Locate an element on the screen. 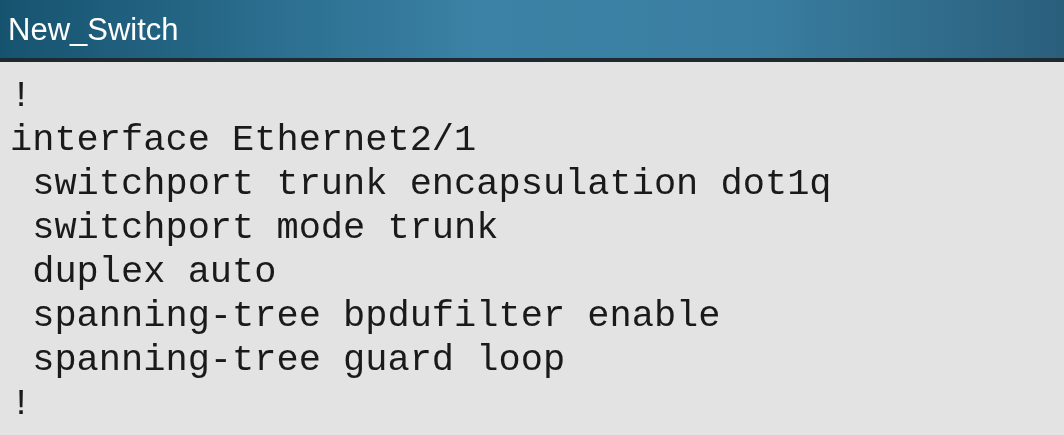 This screenshot has height=435, width=1064. console-line: interface Ethernet2/1 is located at coordinates (243, 140).